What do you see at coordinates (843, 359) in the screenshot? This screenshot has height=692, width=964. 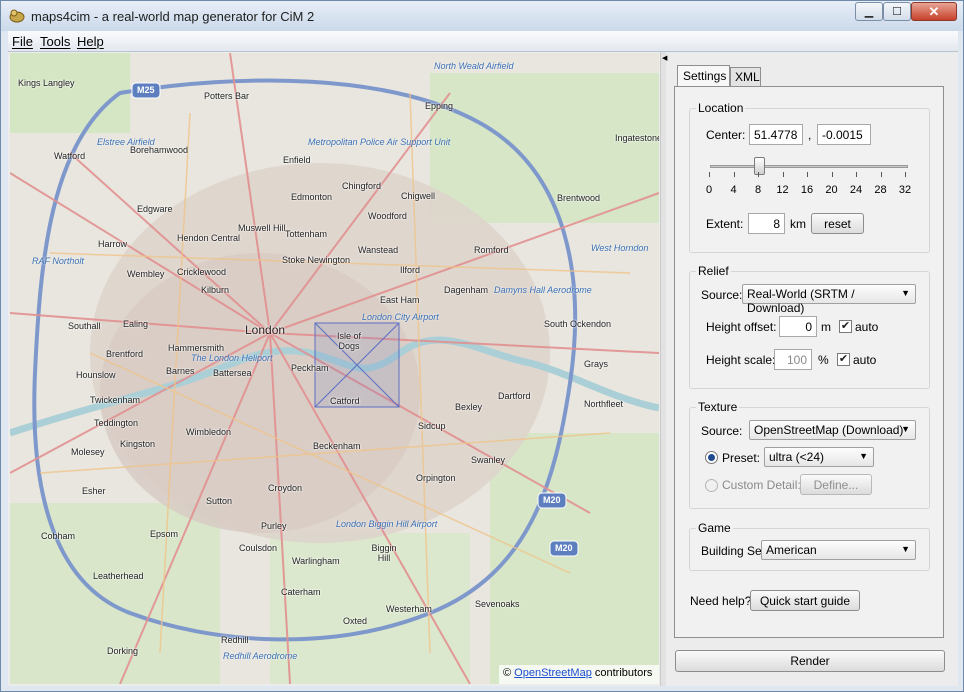 I see `height-scale-auto-checkbox: ✔` at bounding box center [843, 359].